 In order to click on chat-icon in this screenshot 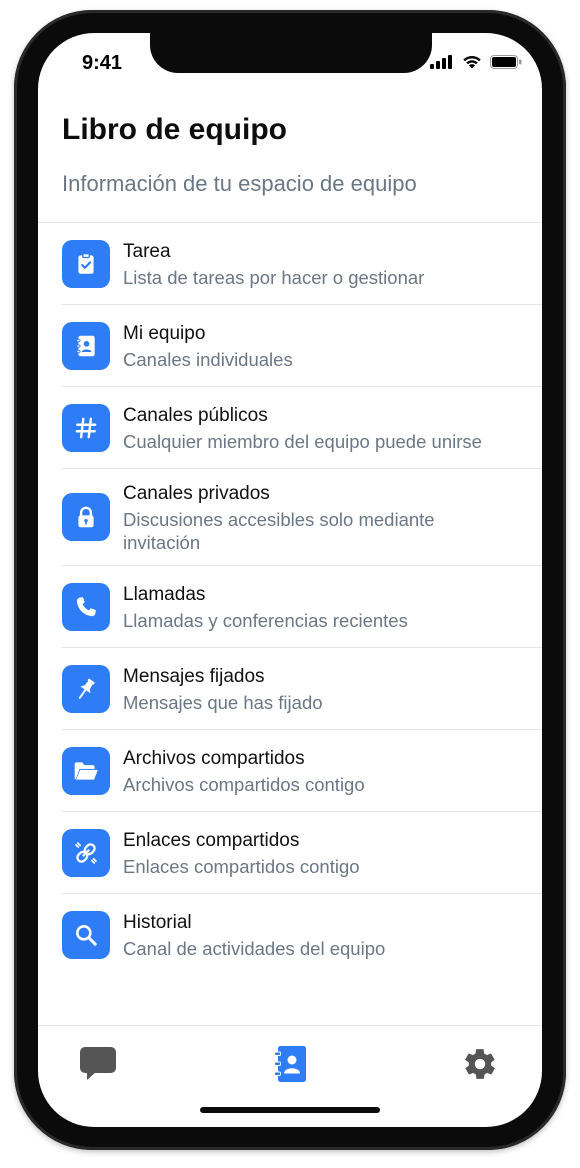, I will do `click(98, 1063)`.